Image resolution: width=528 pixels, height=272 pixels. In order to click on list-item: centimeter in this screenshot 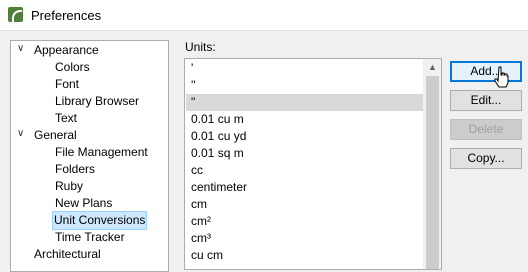, I will do `click(306, 187)`.